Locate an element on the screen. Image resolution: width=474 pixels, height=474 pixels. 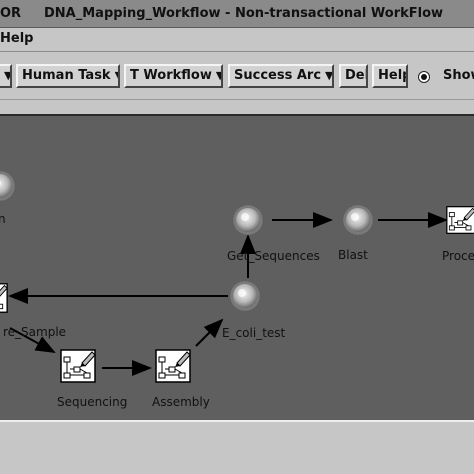
human-task-label: Human Task is located at coordinates (66, 75).